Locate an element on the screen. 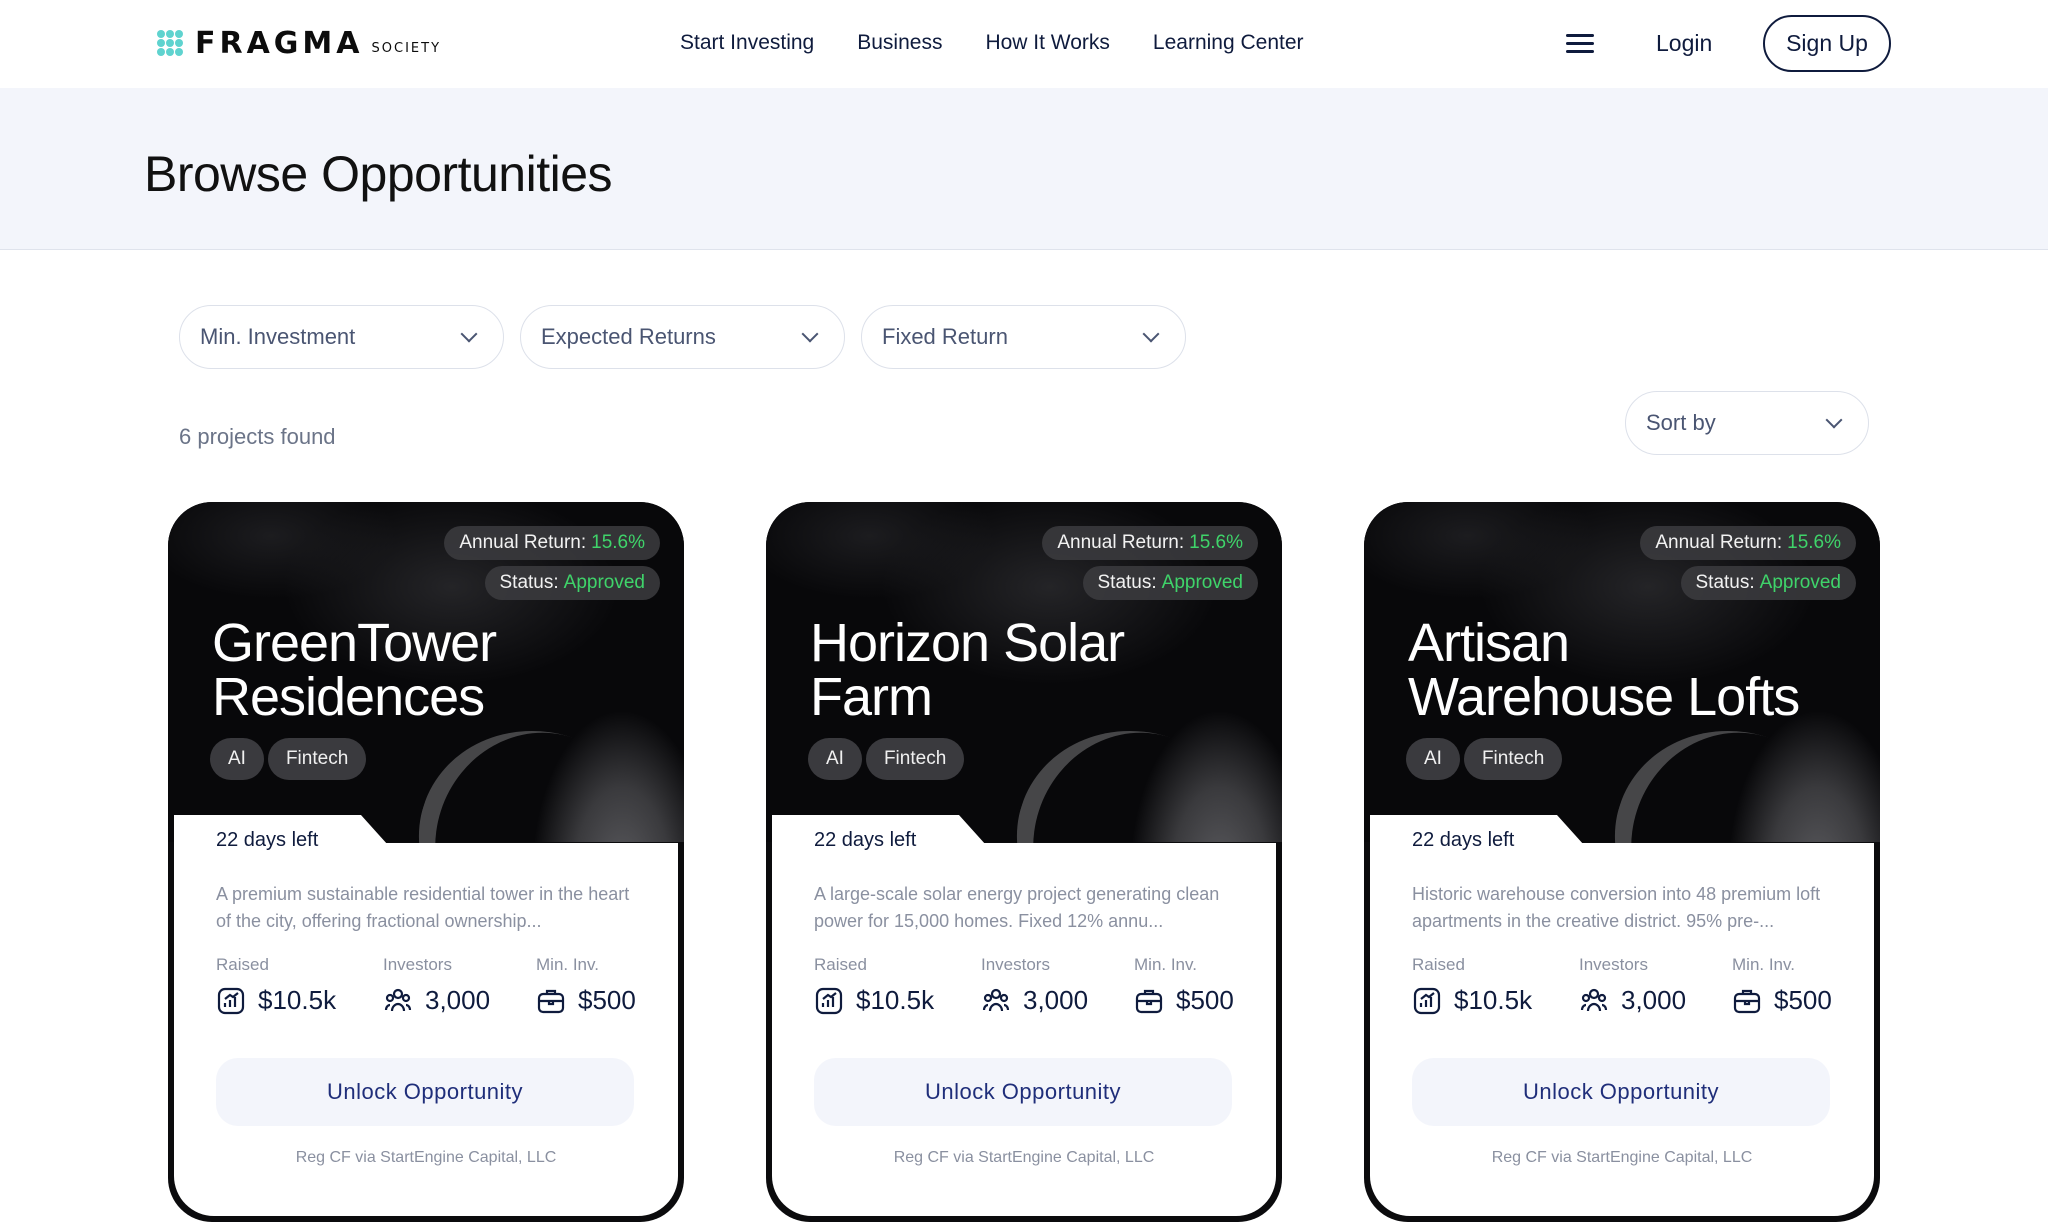  sort-by-select: Sort by is located at coordinates (1747, 423).